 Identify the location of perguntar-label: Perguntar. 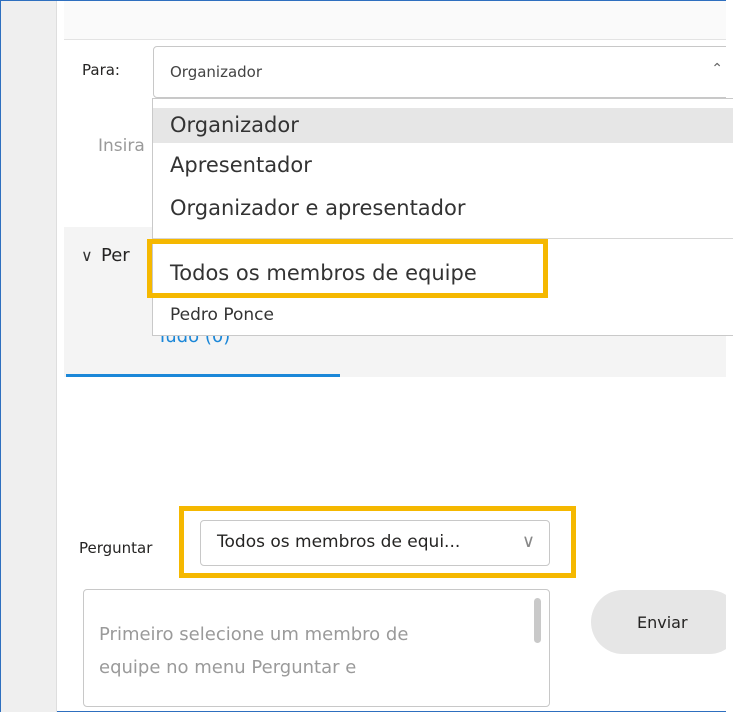
(116, 548).